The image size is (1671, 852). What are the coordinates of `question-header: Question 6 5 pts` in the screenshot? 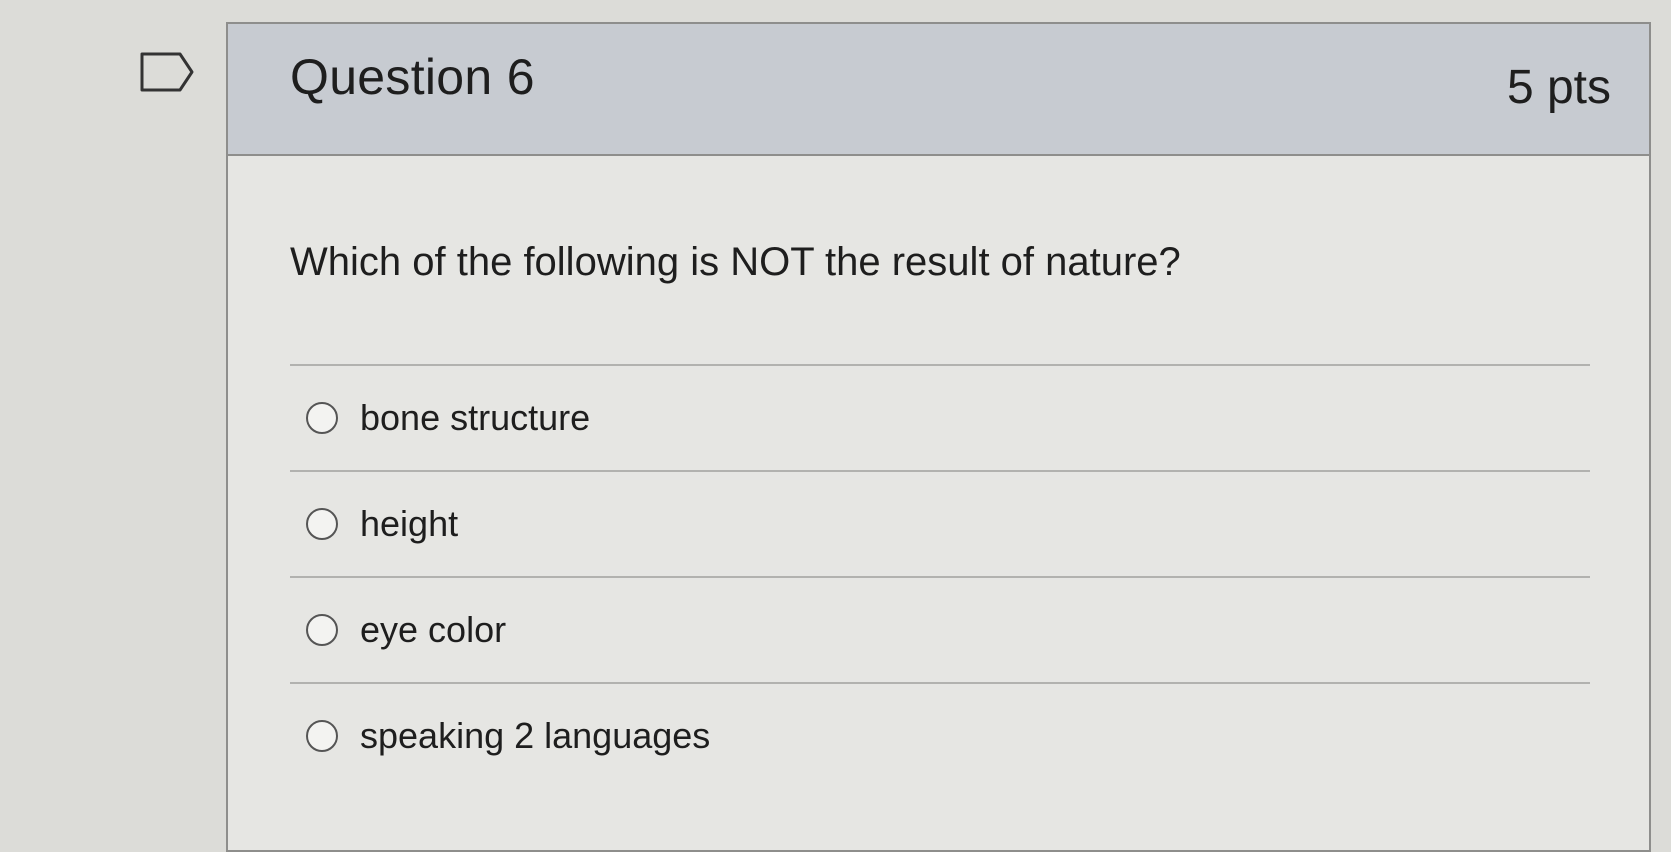 It's located at (938, 90).